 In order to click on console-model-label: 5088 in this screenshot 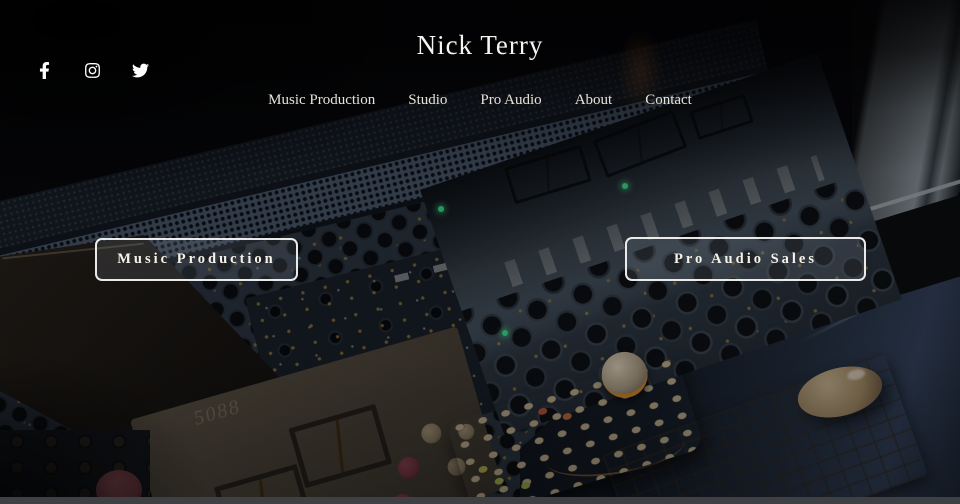, I will do `click(217, 412)`.